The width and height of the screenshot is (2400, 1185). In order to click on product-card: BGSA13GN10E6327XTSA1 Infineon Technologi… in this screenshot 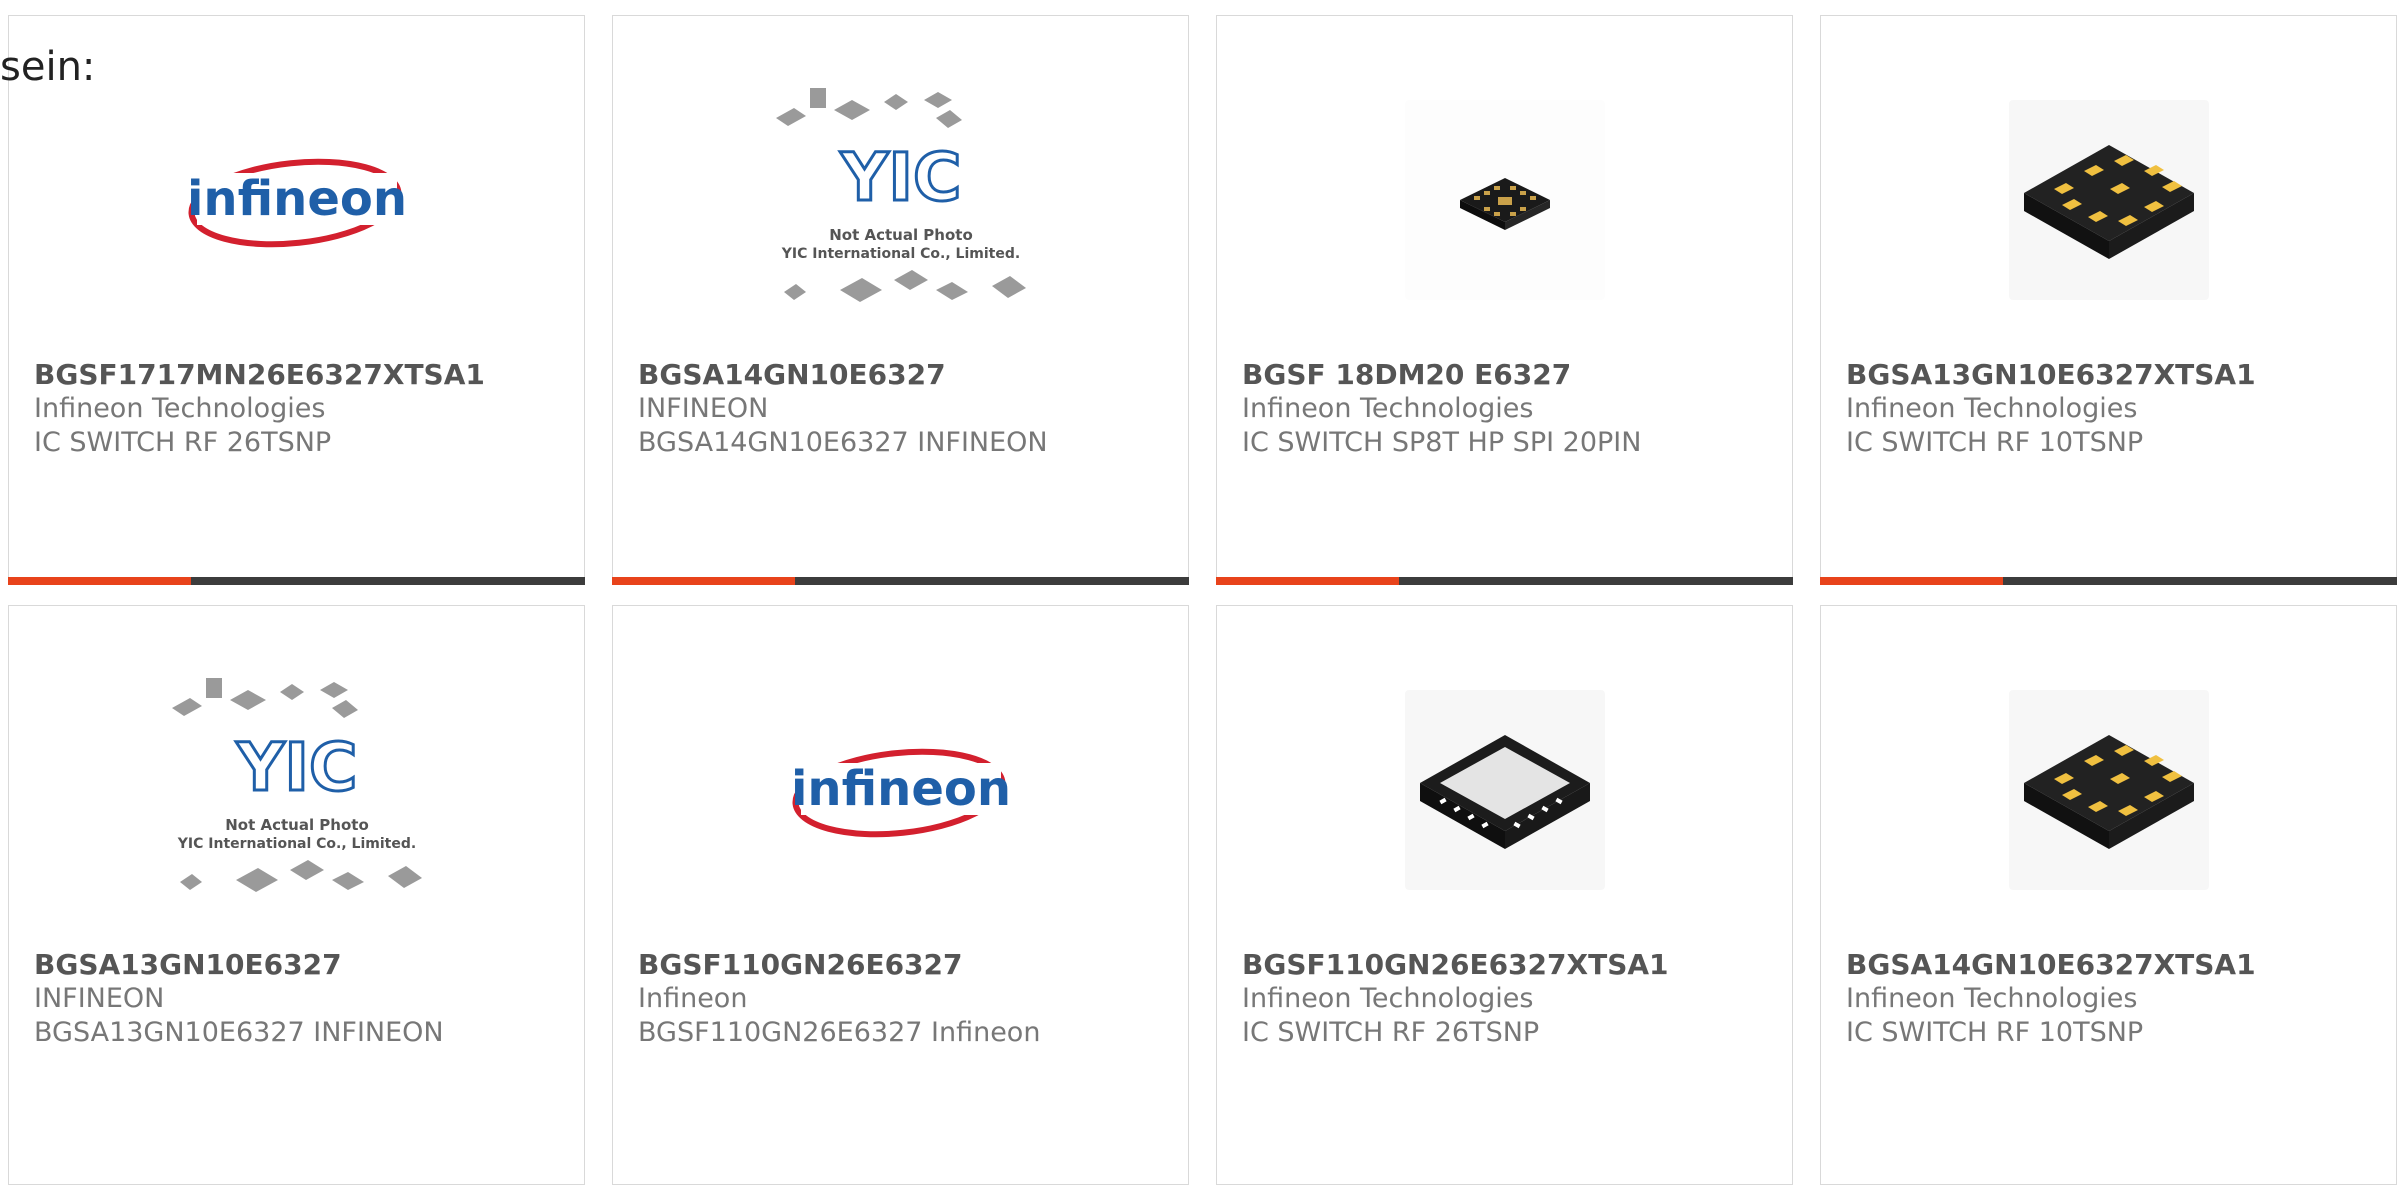, I will do `click(2108, 300)`.